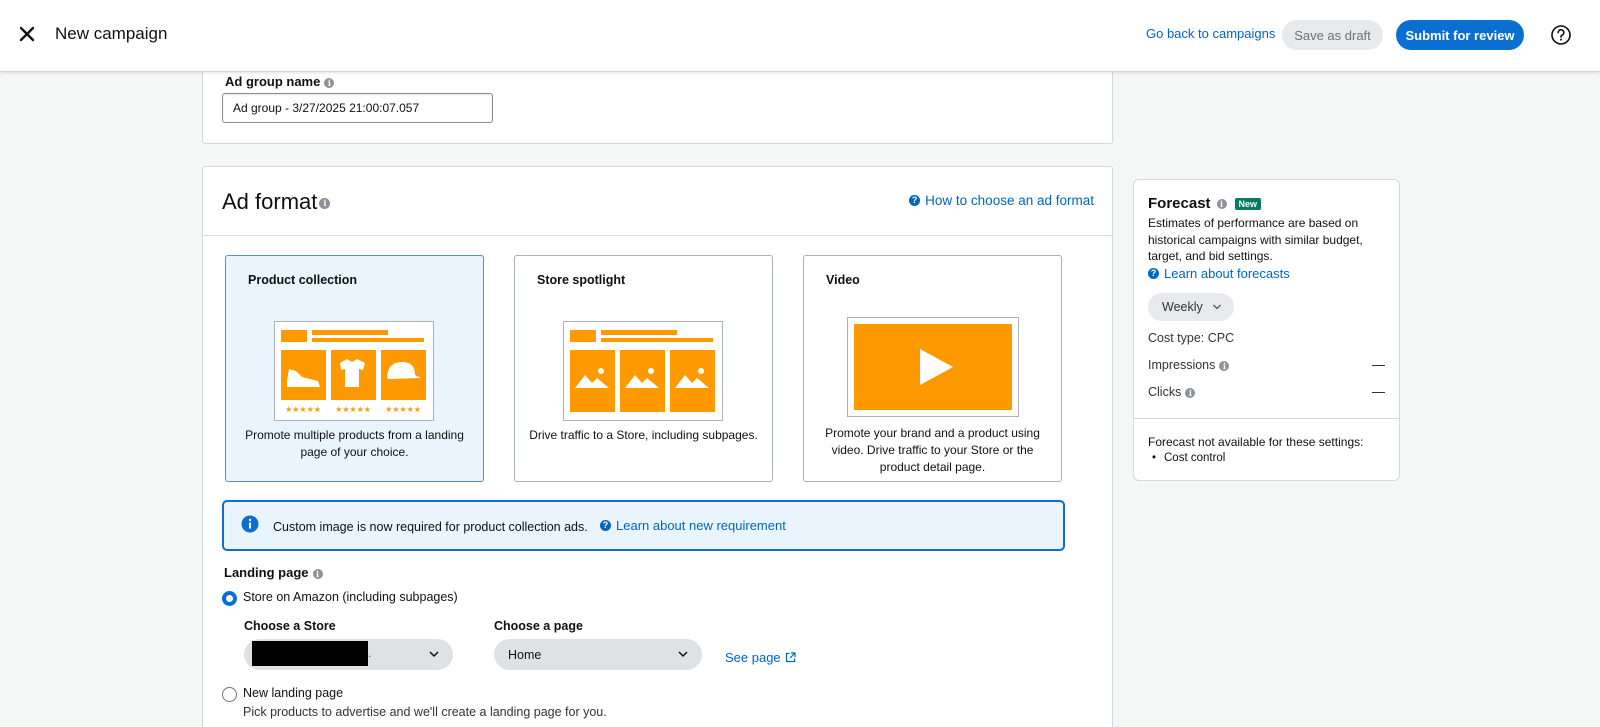 The image size is (1600, 727). Describe the element at coordinates (1332, 35) in the screenshot. I see `save-draft-button: Save as draft` at that location.